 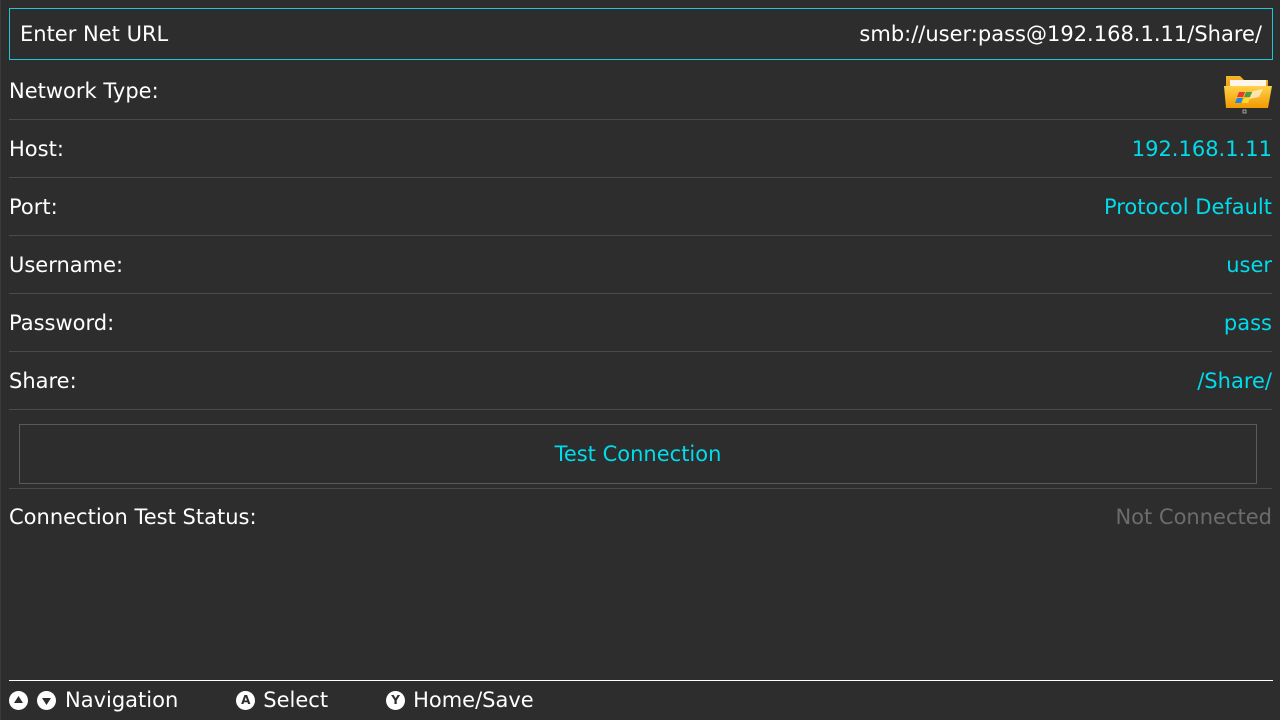 What do you see at coordinates (640, 517) in the screenshot?
I see `connection-status-row: Connection Test Status: Not Connected` at bounding box center [640, 517].